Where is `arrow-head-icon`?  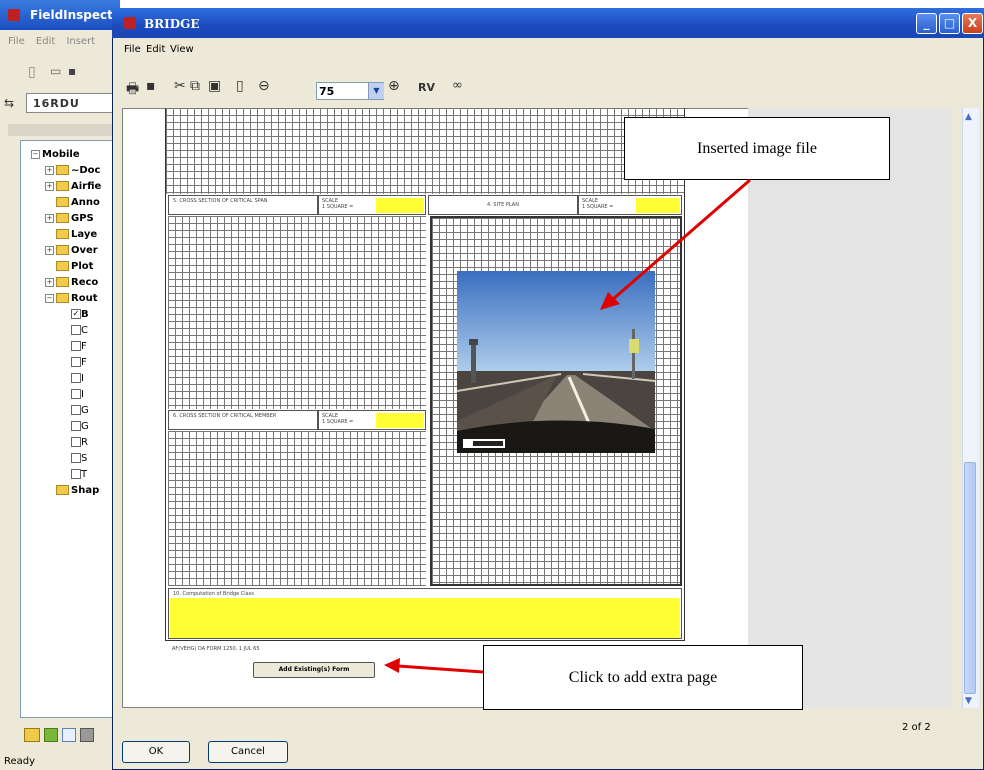
arrow-head-icon is located at coordinates (392, 665).